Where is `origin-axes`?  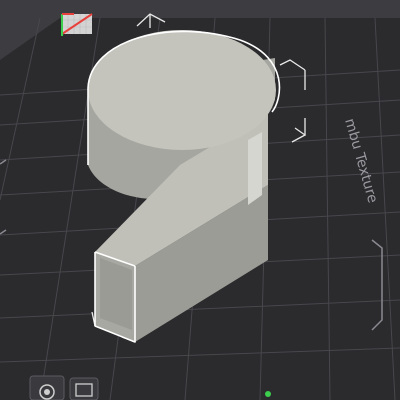 origin-axes is located at coordinates (77, 24).